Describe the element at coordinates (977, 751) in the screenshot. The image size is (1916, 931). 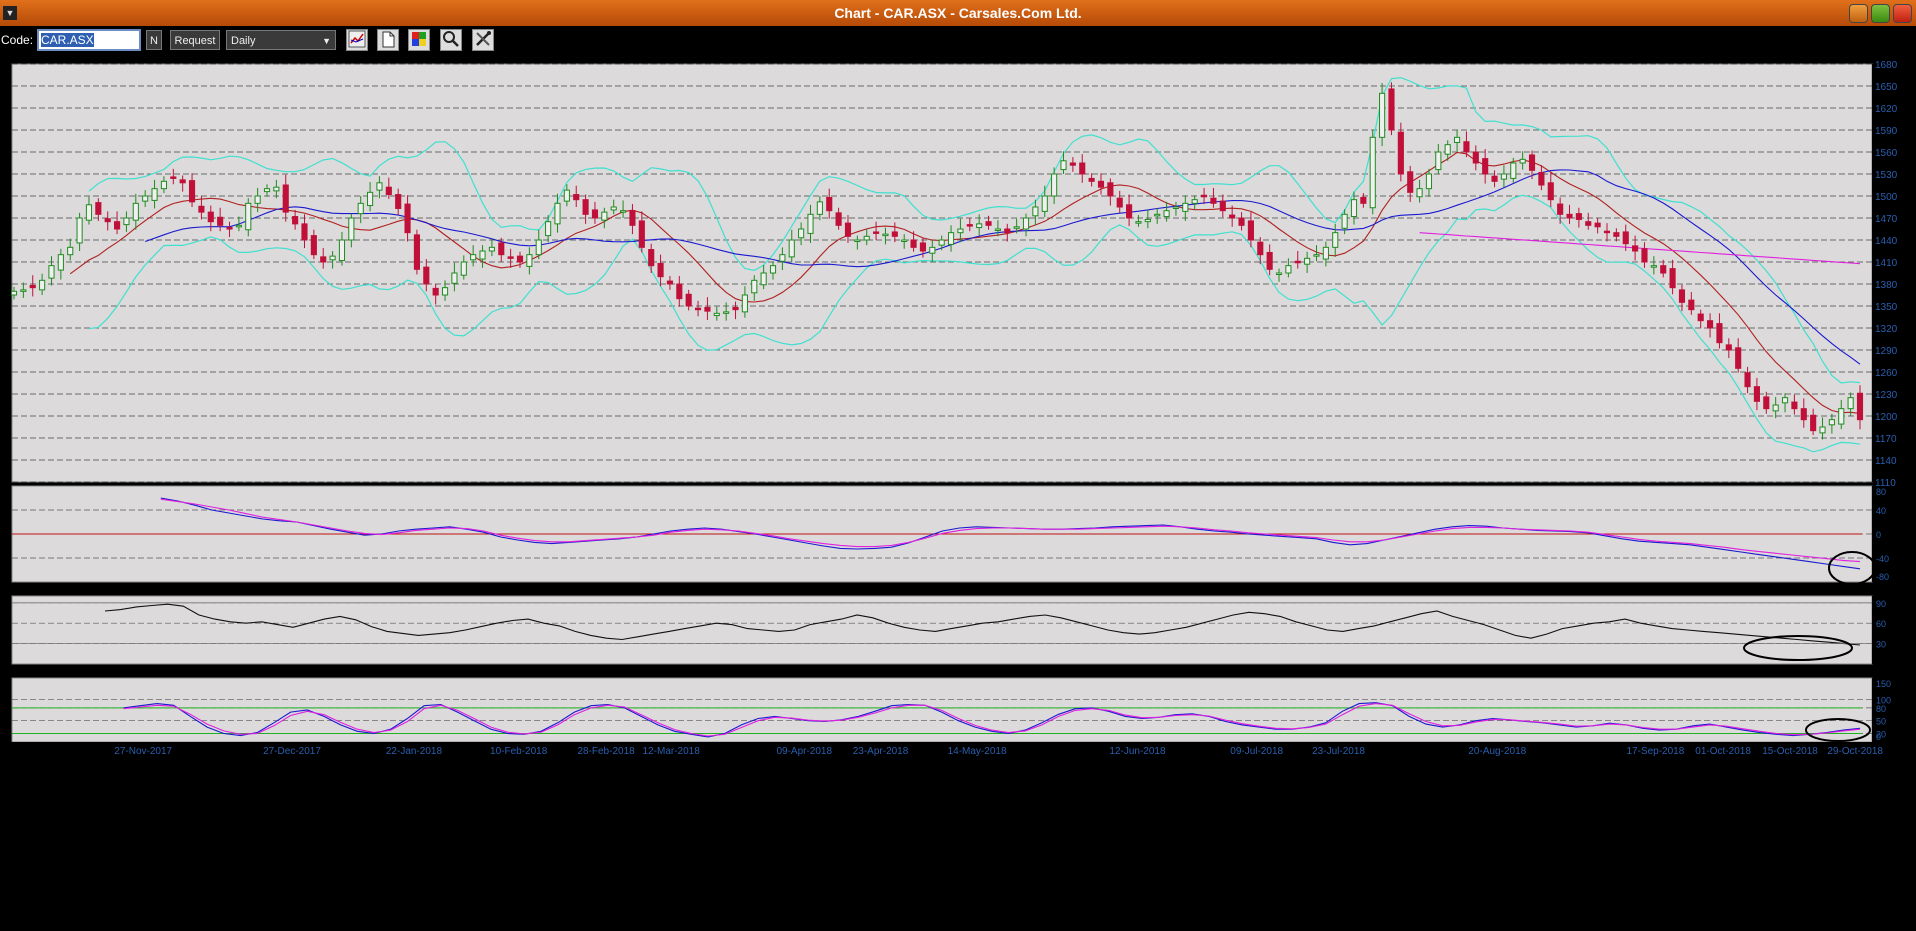
I see `x-axis-date-label: 14-May-2018` at that location.